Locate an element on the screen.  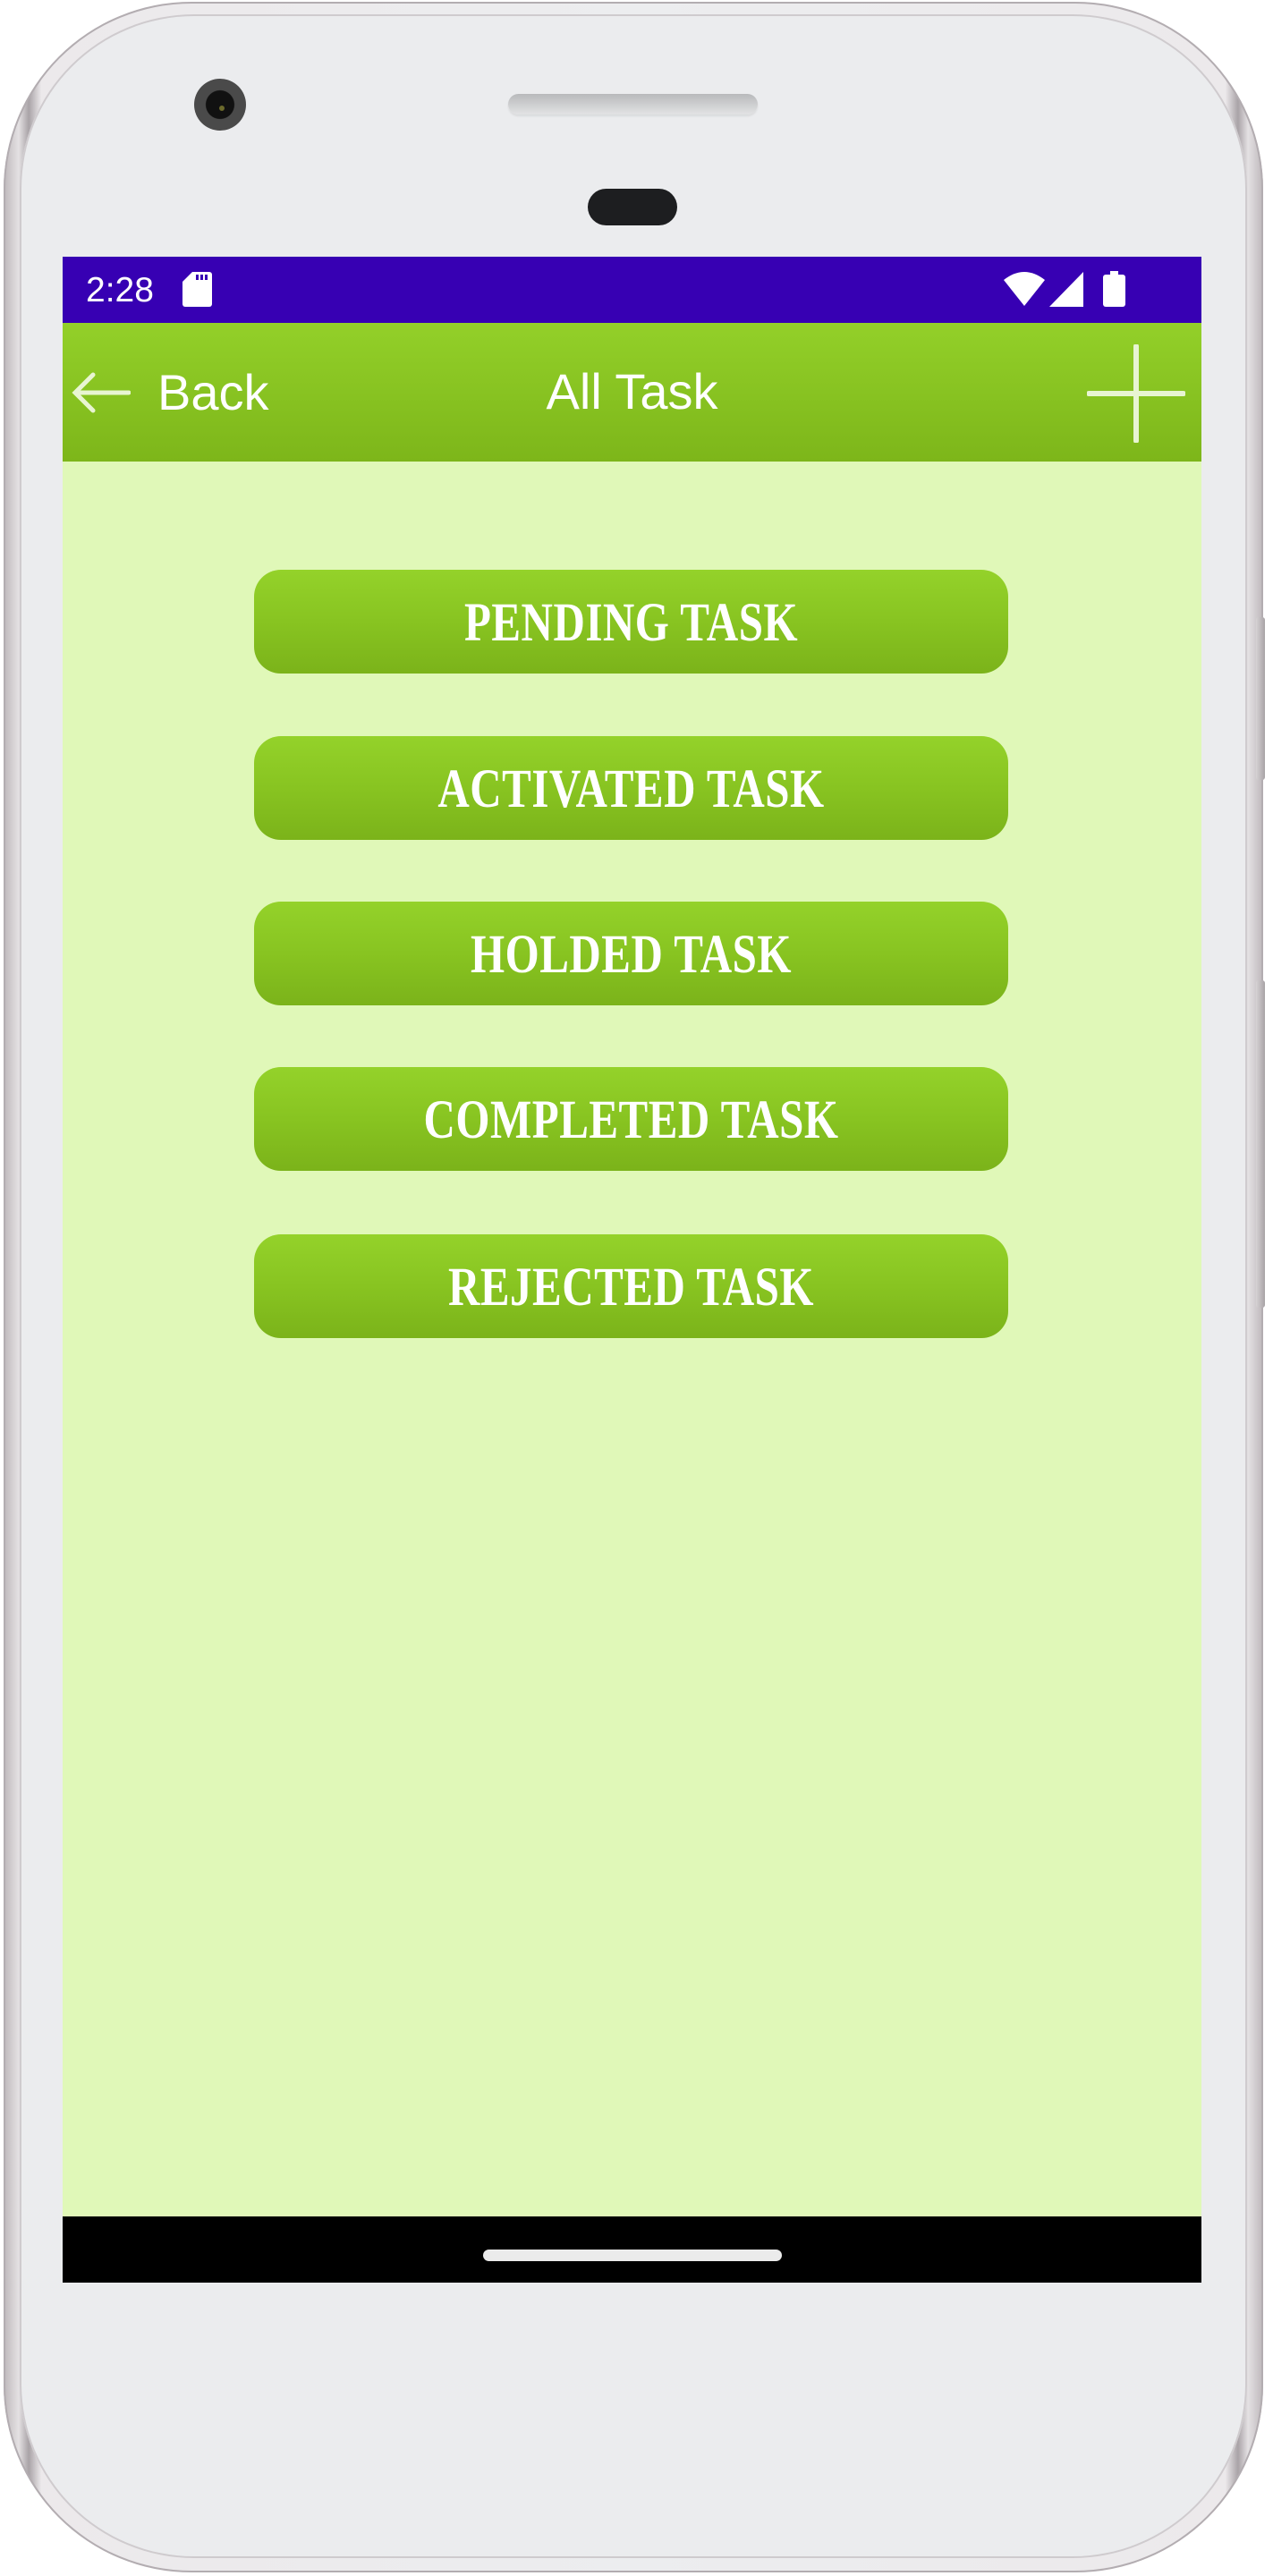
pending-task-button: PENDING TASK is located at coordinates (631, 622).